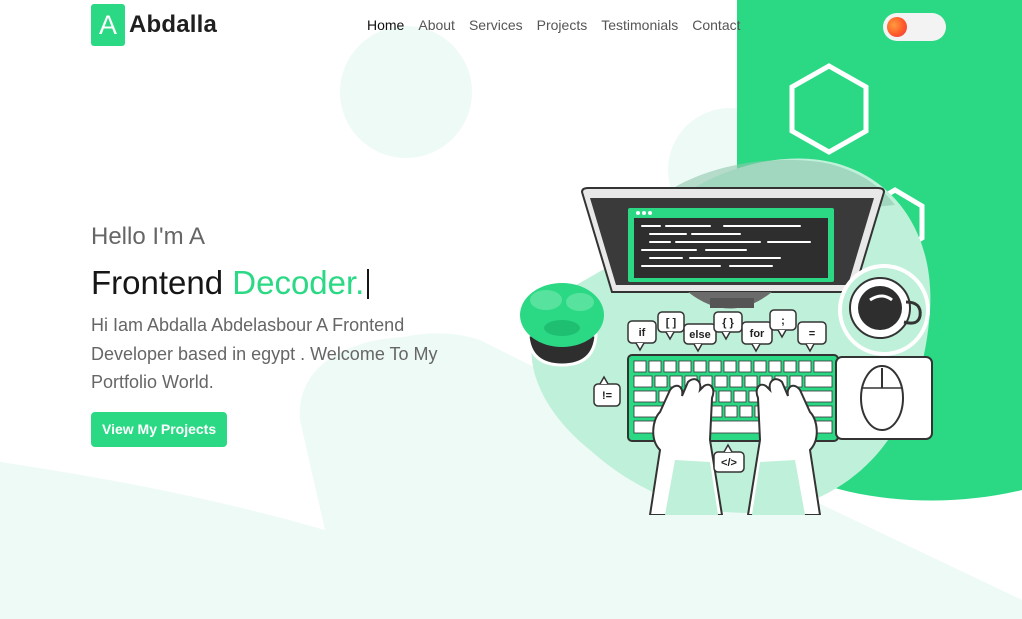 Image resolution: width=1022 pixels, height=619 pixels. Describe the element at coordinates (884, 398) in the screenshot. I see `mouse-icon` at that location.